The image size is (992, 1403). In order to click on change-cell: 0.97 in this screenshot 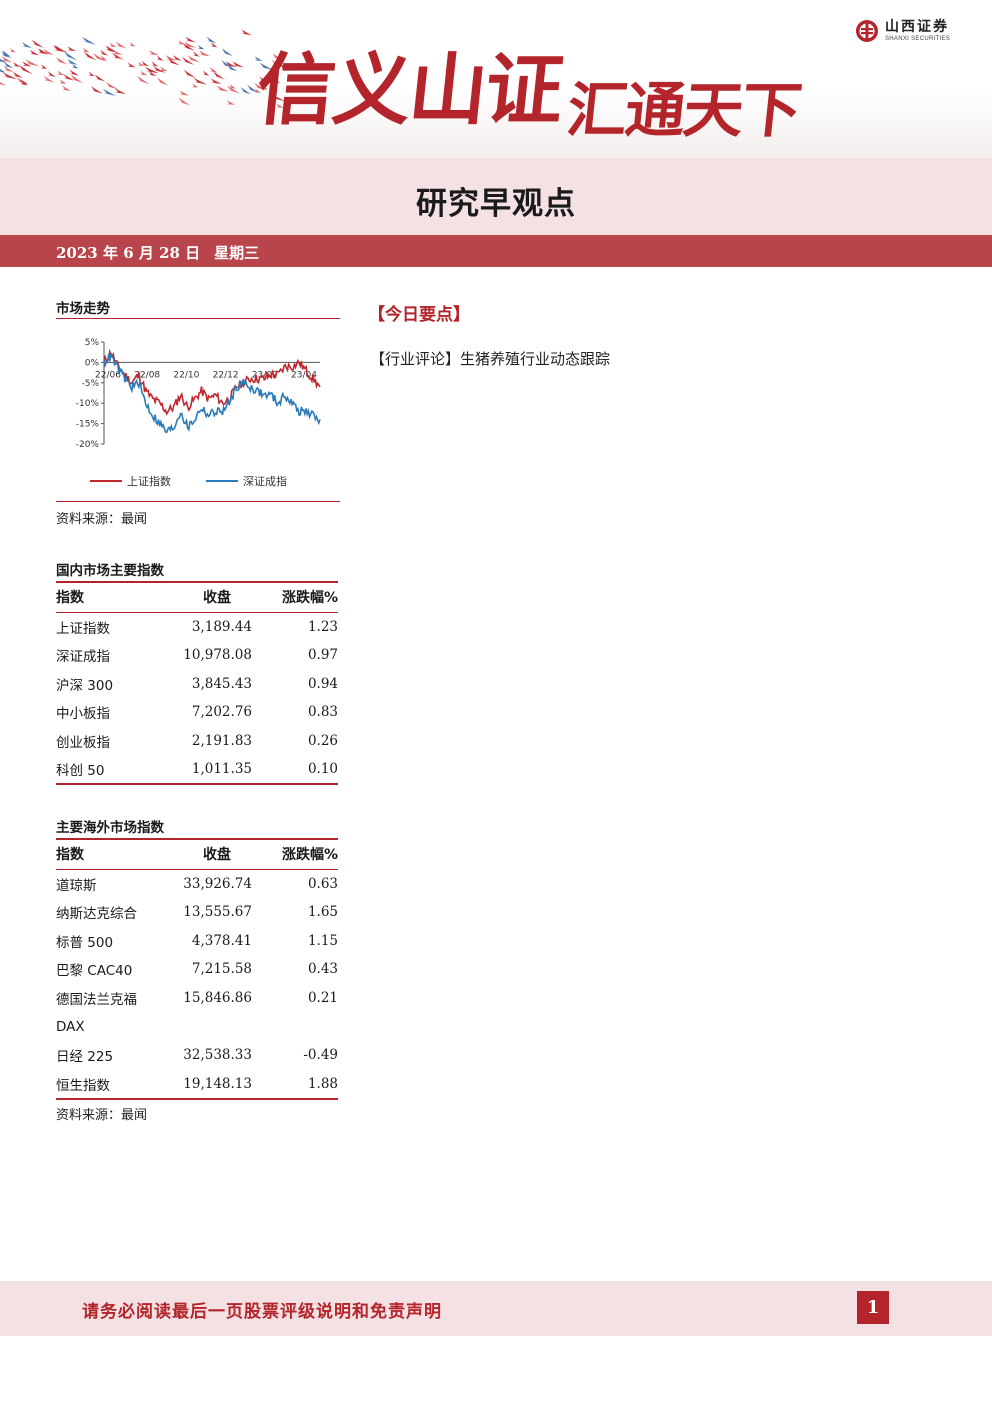, I will do `click(322, 655)`.